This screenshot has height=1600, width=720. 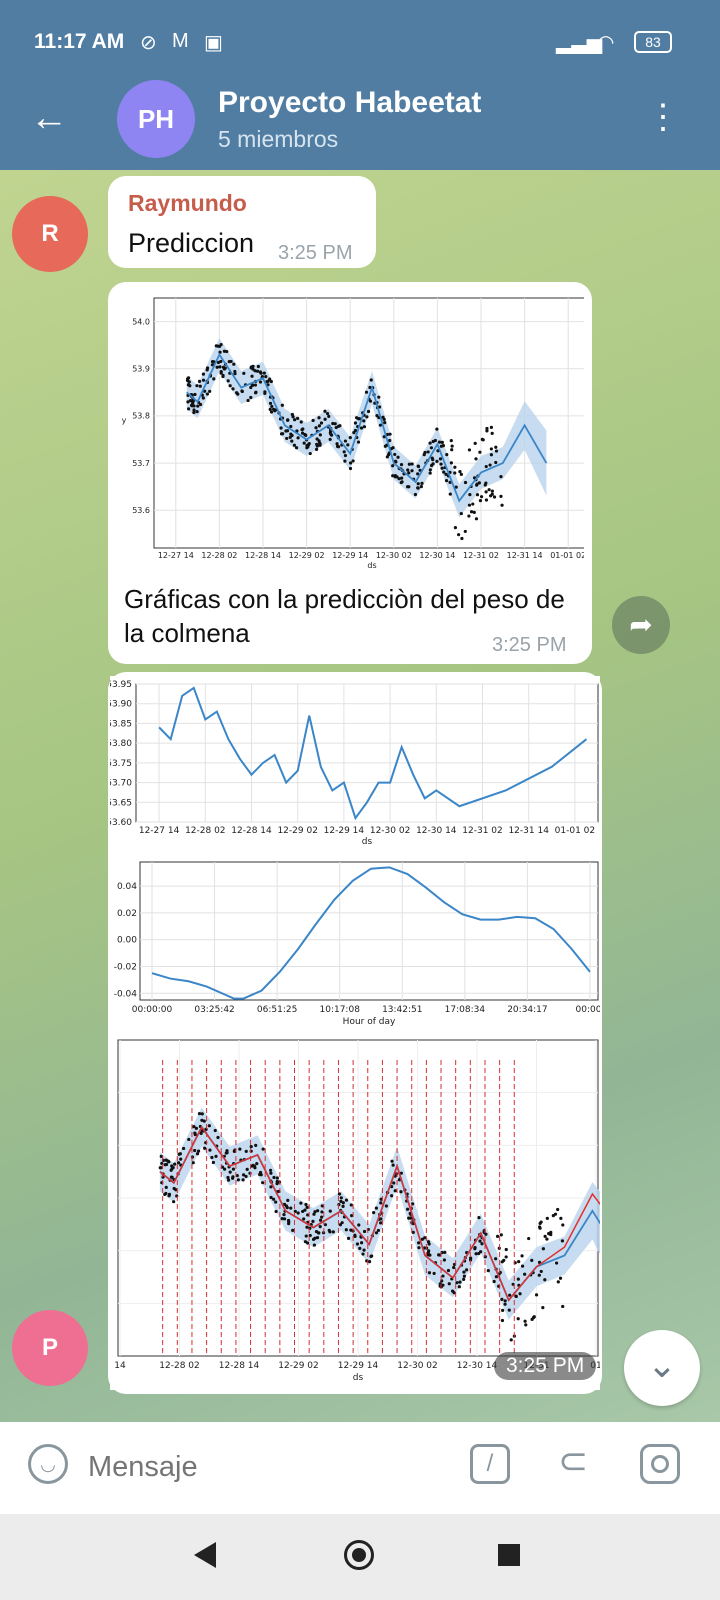 What do you see at coordinates (465, 1010) in the screenshot?
I see `x-tick-label: 17:08:34` at bounding box center [465, 1010].